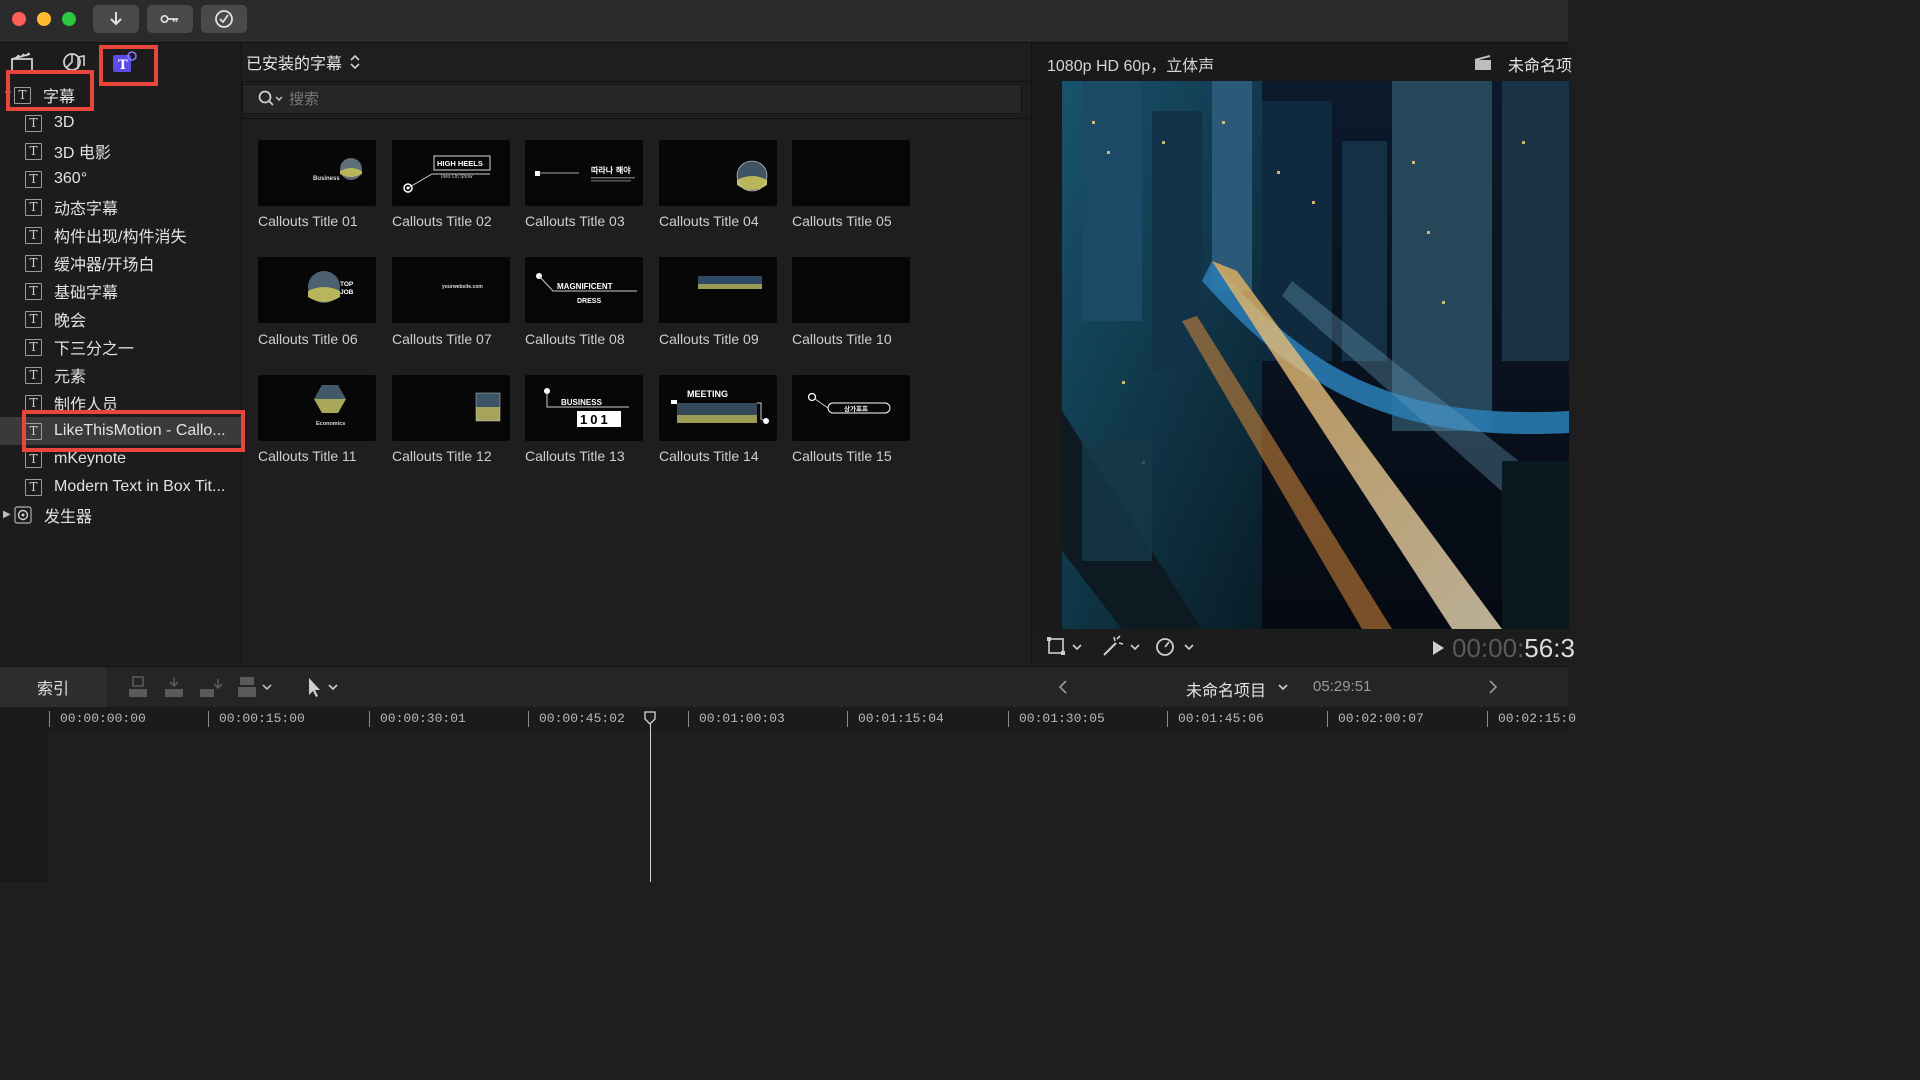 The image size is (1920, 1080). Describe the element at coordinates (451, 290) in the screenshot. I see `title-thumbnail: yourwebsite.com` at that location.